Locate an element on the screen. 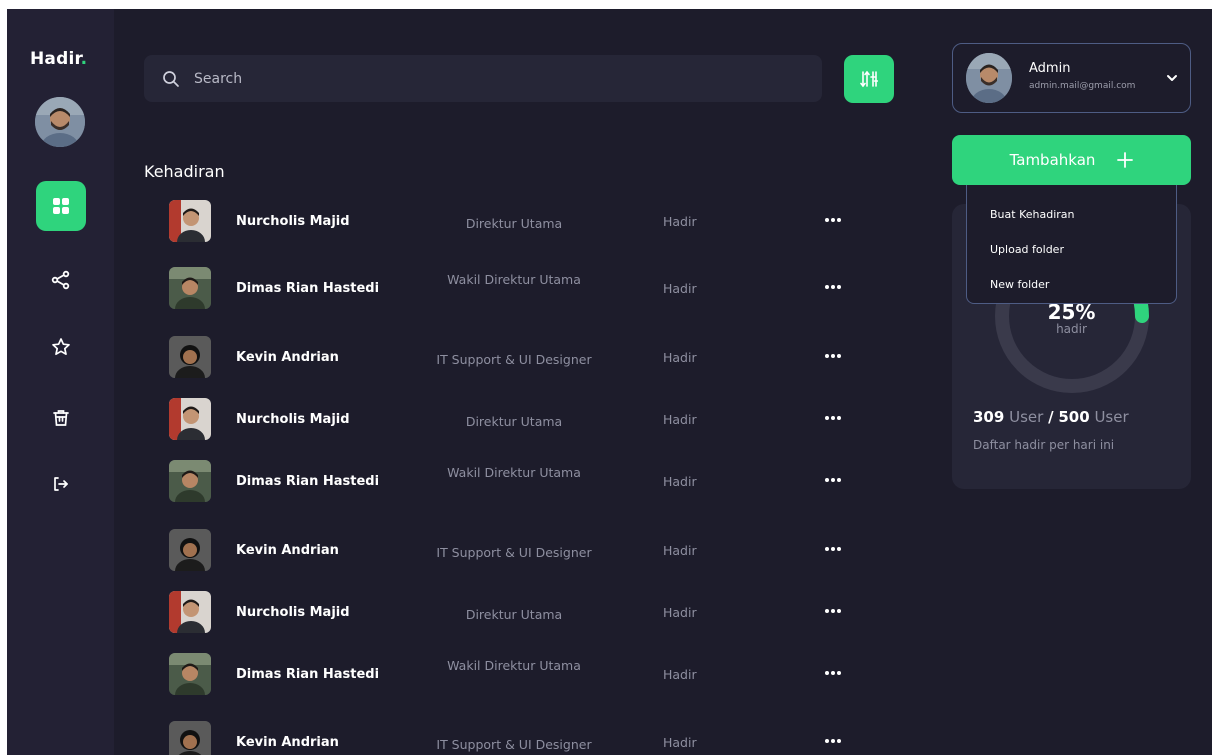  nav-trash is located at coordinates (61, 418).